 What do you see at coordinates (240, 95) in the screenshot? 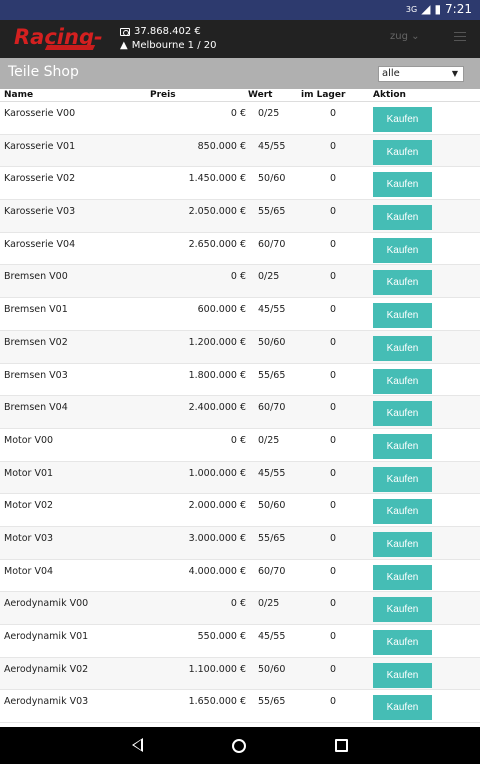
I see `table-header: Name Preis Wert im Lager Aktion` at bounding box center [240, 95].